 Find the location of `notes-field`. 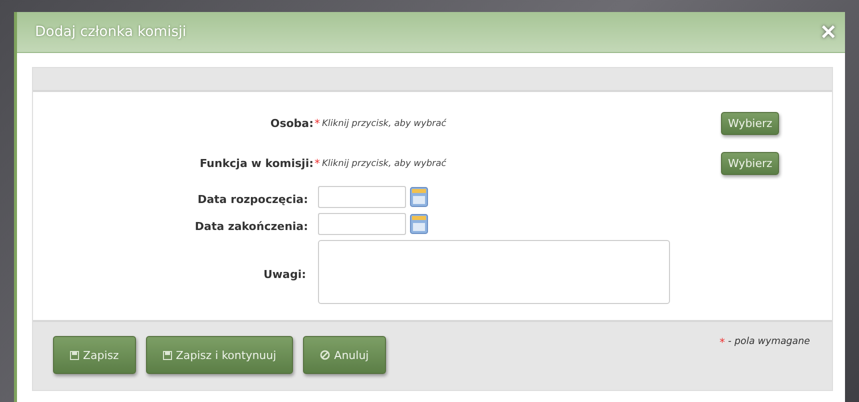

notes-field is located at coordinates (494, 272).